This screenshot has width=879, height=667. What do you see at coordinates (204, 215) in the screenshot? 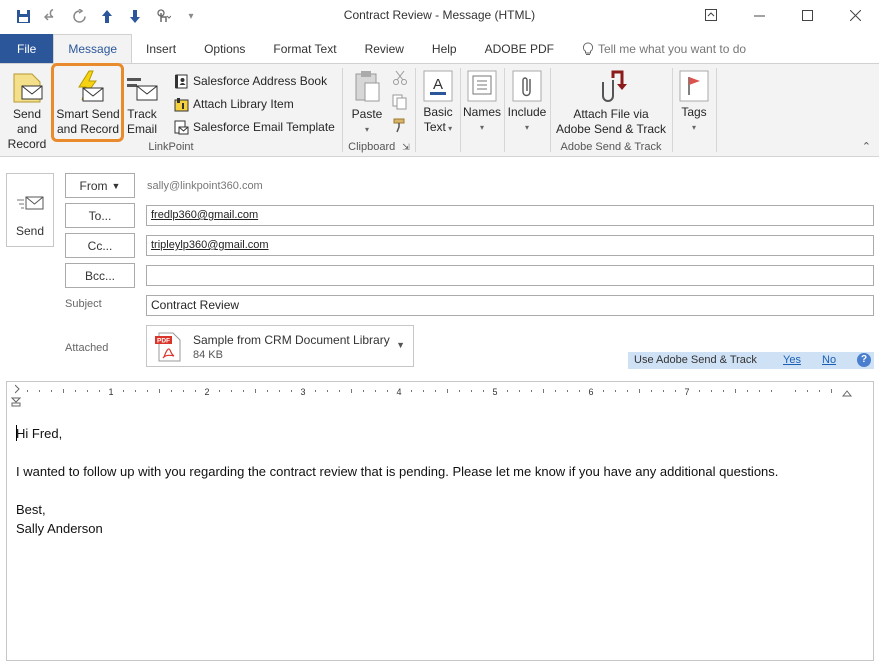
I see `to-recipient: fredlp360@gmail.com` at bounding box center [204, 215].